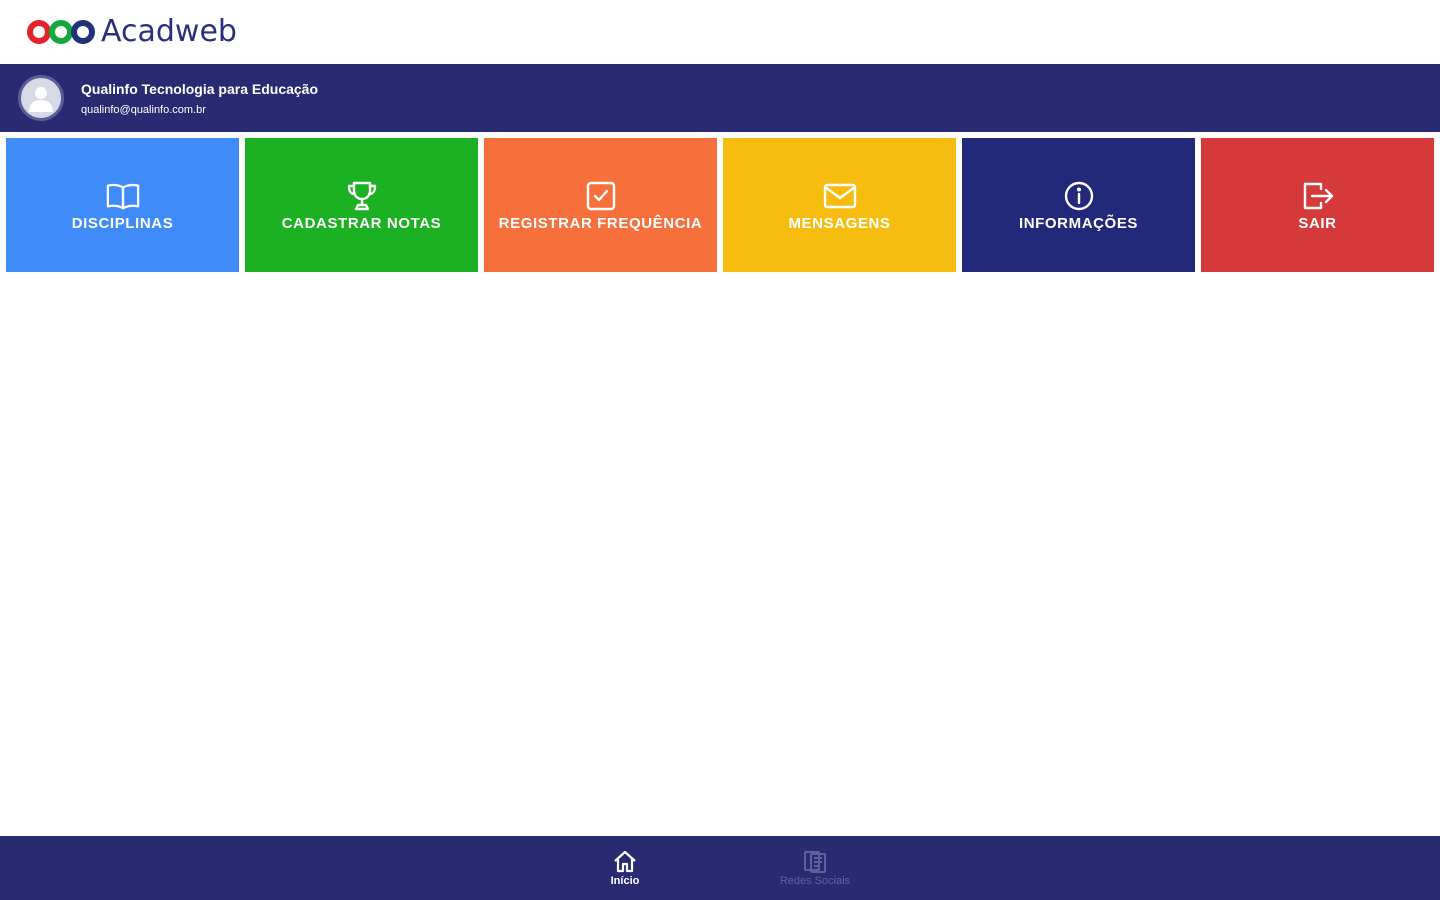 The image size is (1440, 900). Describe the element at coordinates (601, 196) in the screenshot. I see `checkbox-icon` at that location.